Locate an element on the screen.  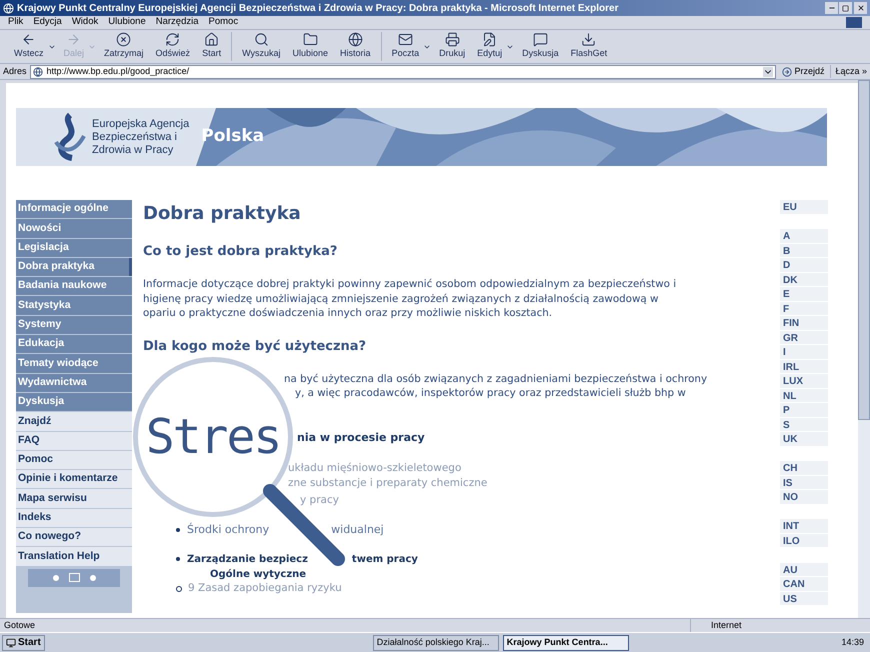
sidebar-item: Nowości is located at coordinates (74, 228).